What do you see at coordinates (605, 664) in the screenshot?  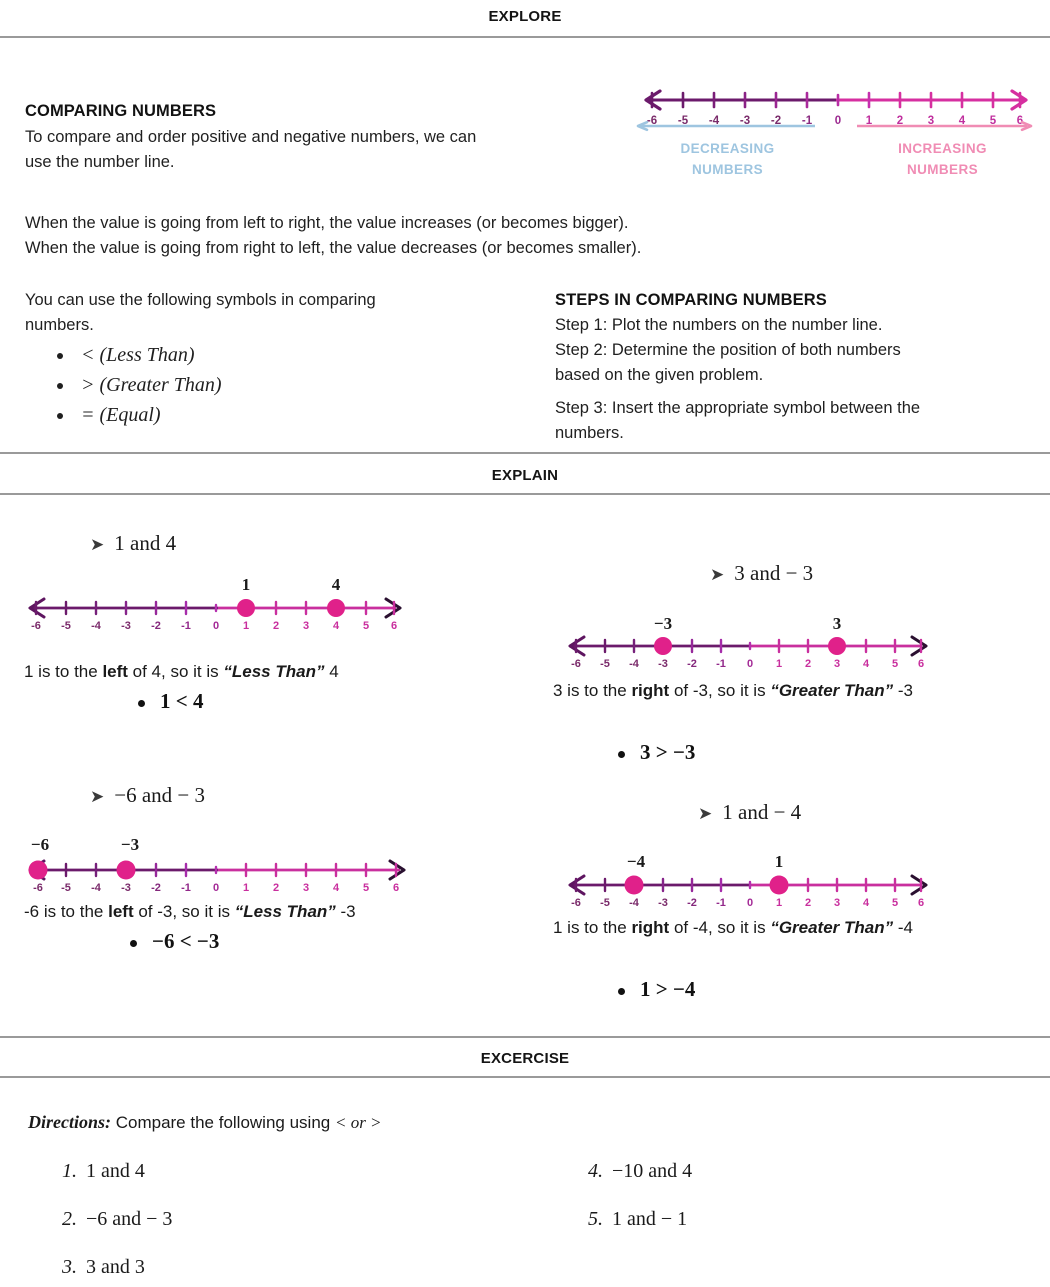 I see `svg-text: -5` at bounding box center [605, 664].